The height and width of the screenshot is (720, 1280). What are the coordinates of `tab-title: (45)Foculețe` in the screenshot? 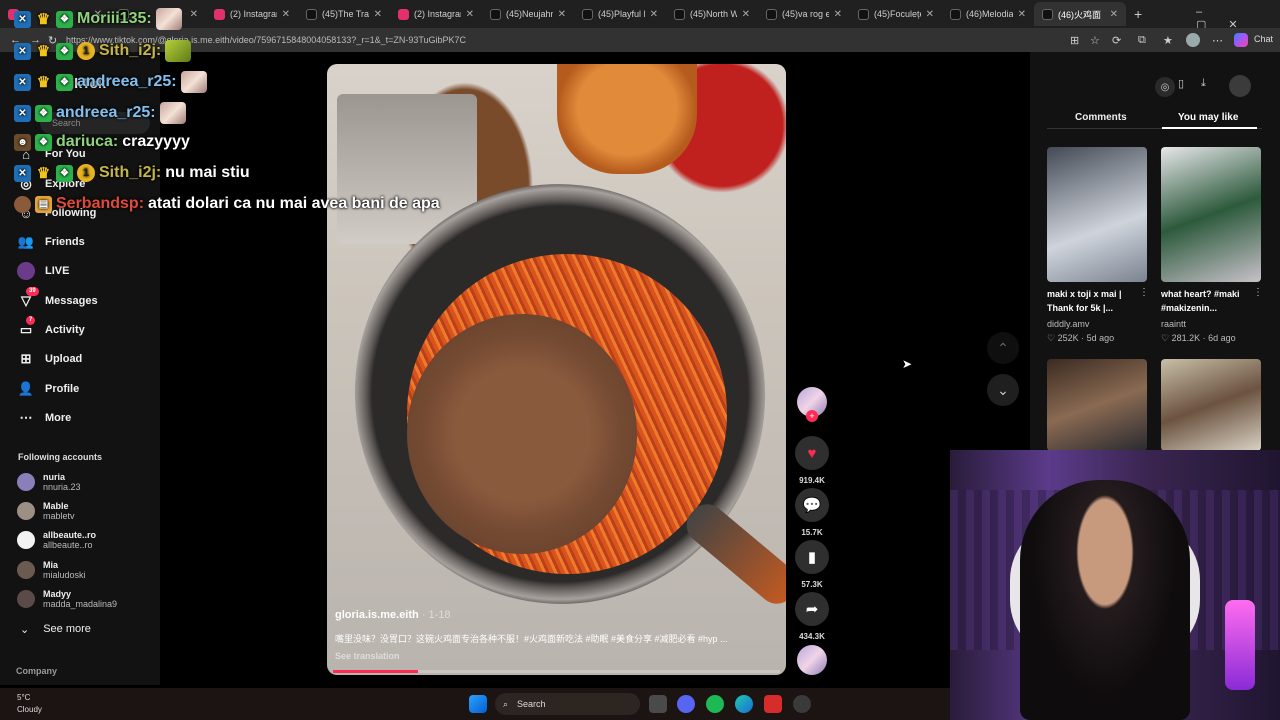 It's located at (897, 14).